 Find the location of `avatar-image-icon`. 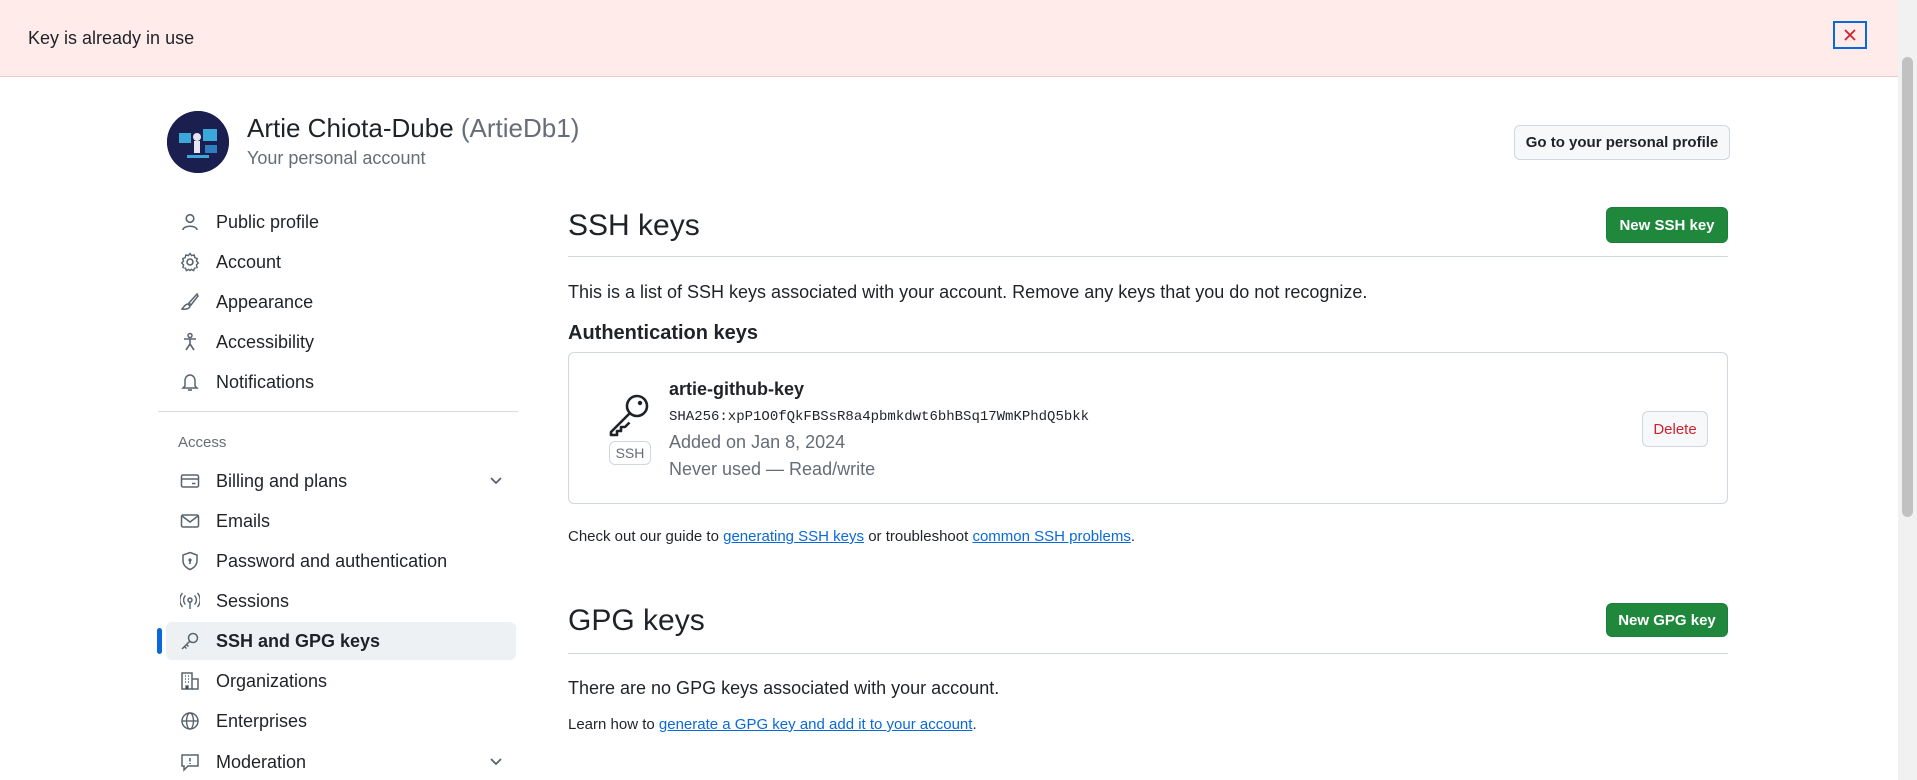

avatar-image-icon is located at coordinates (198, 142).